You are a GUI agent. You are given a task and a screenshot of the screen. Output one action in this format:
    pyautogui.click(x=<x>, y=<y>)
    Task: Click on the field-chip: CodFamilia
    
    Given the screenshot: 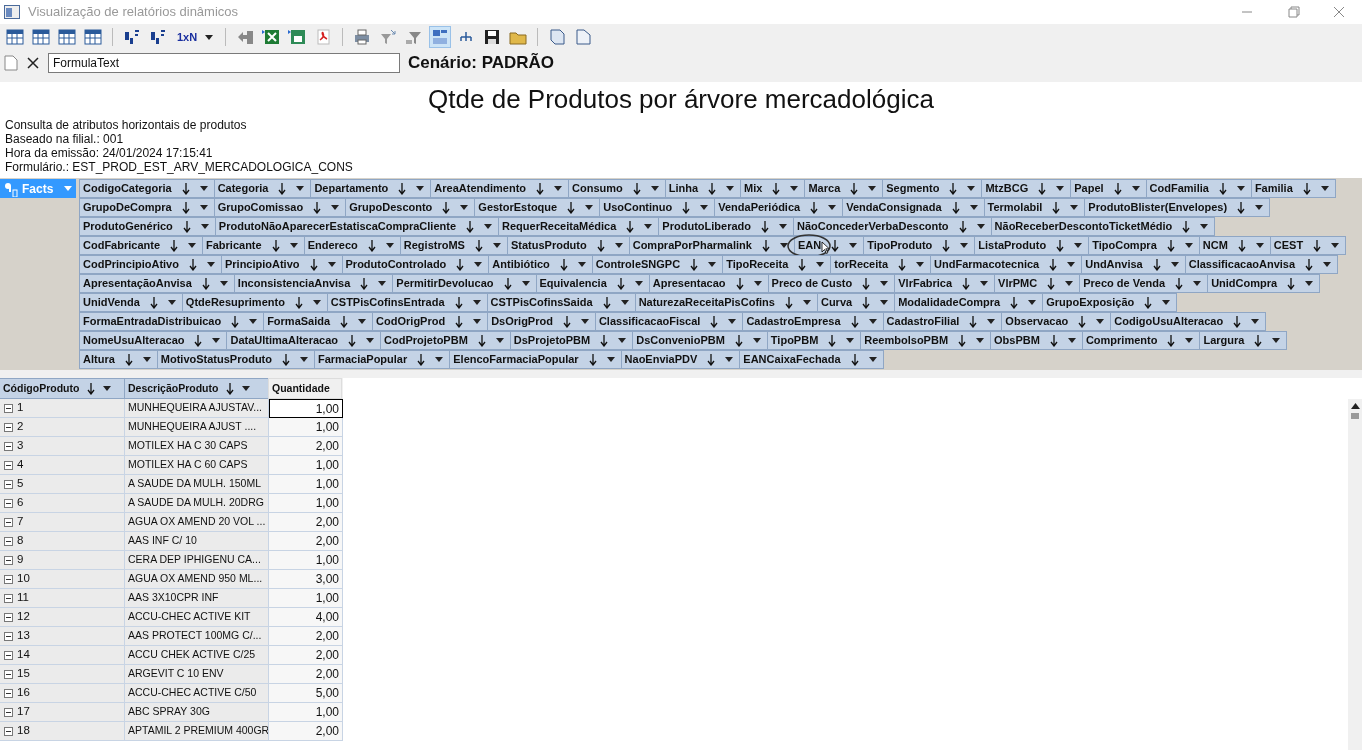 What is the action you would take?
    pyautogui.click(x=1198, y=188)
    